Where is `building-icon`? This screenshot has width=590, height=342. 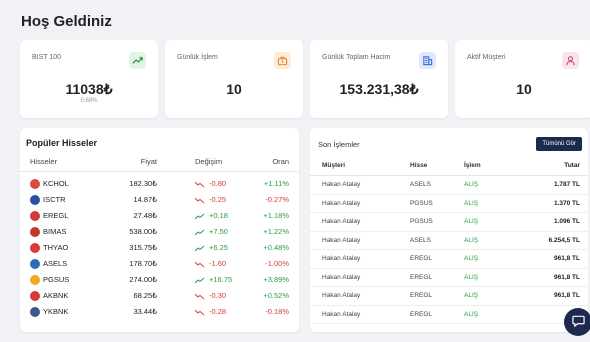
building-icon is located at coordinates (427, 60).